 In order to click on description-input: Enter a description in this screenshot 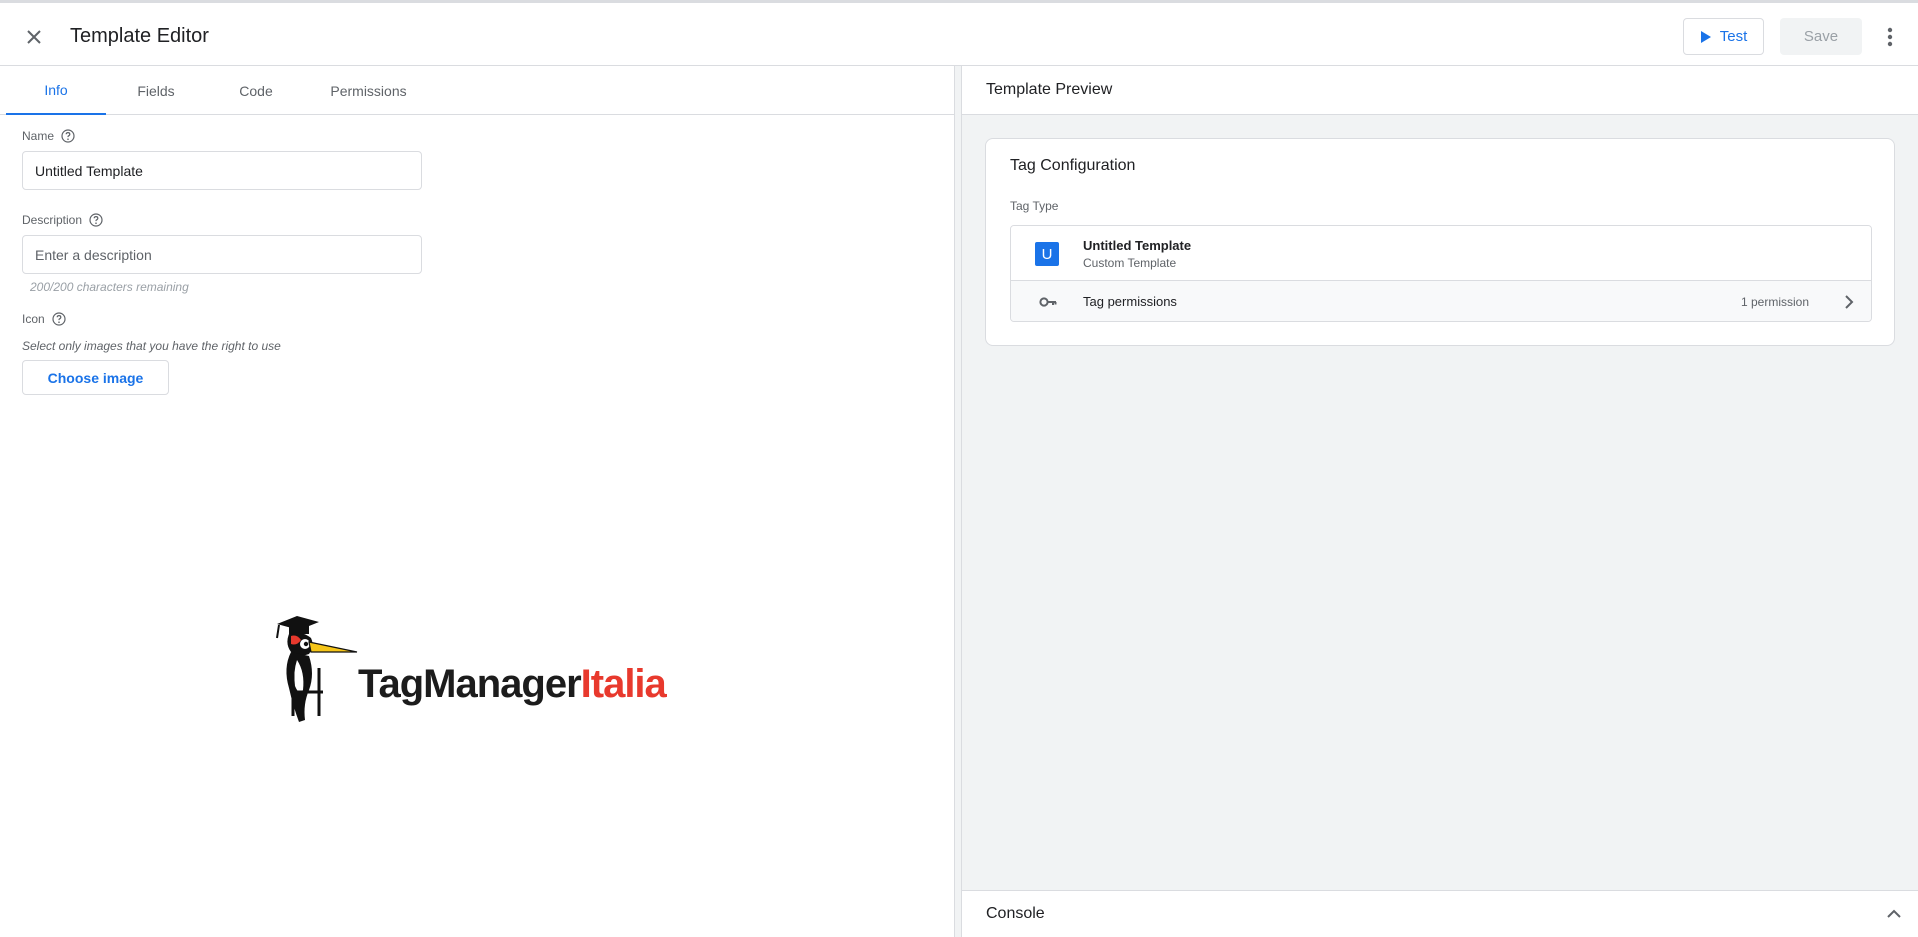, I will do `click(222, 254)`.